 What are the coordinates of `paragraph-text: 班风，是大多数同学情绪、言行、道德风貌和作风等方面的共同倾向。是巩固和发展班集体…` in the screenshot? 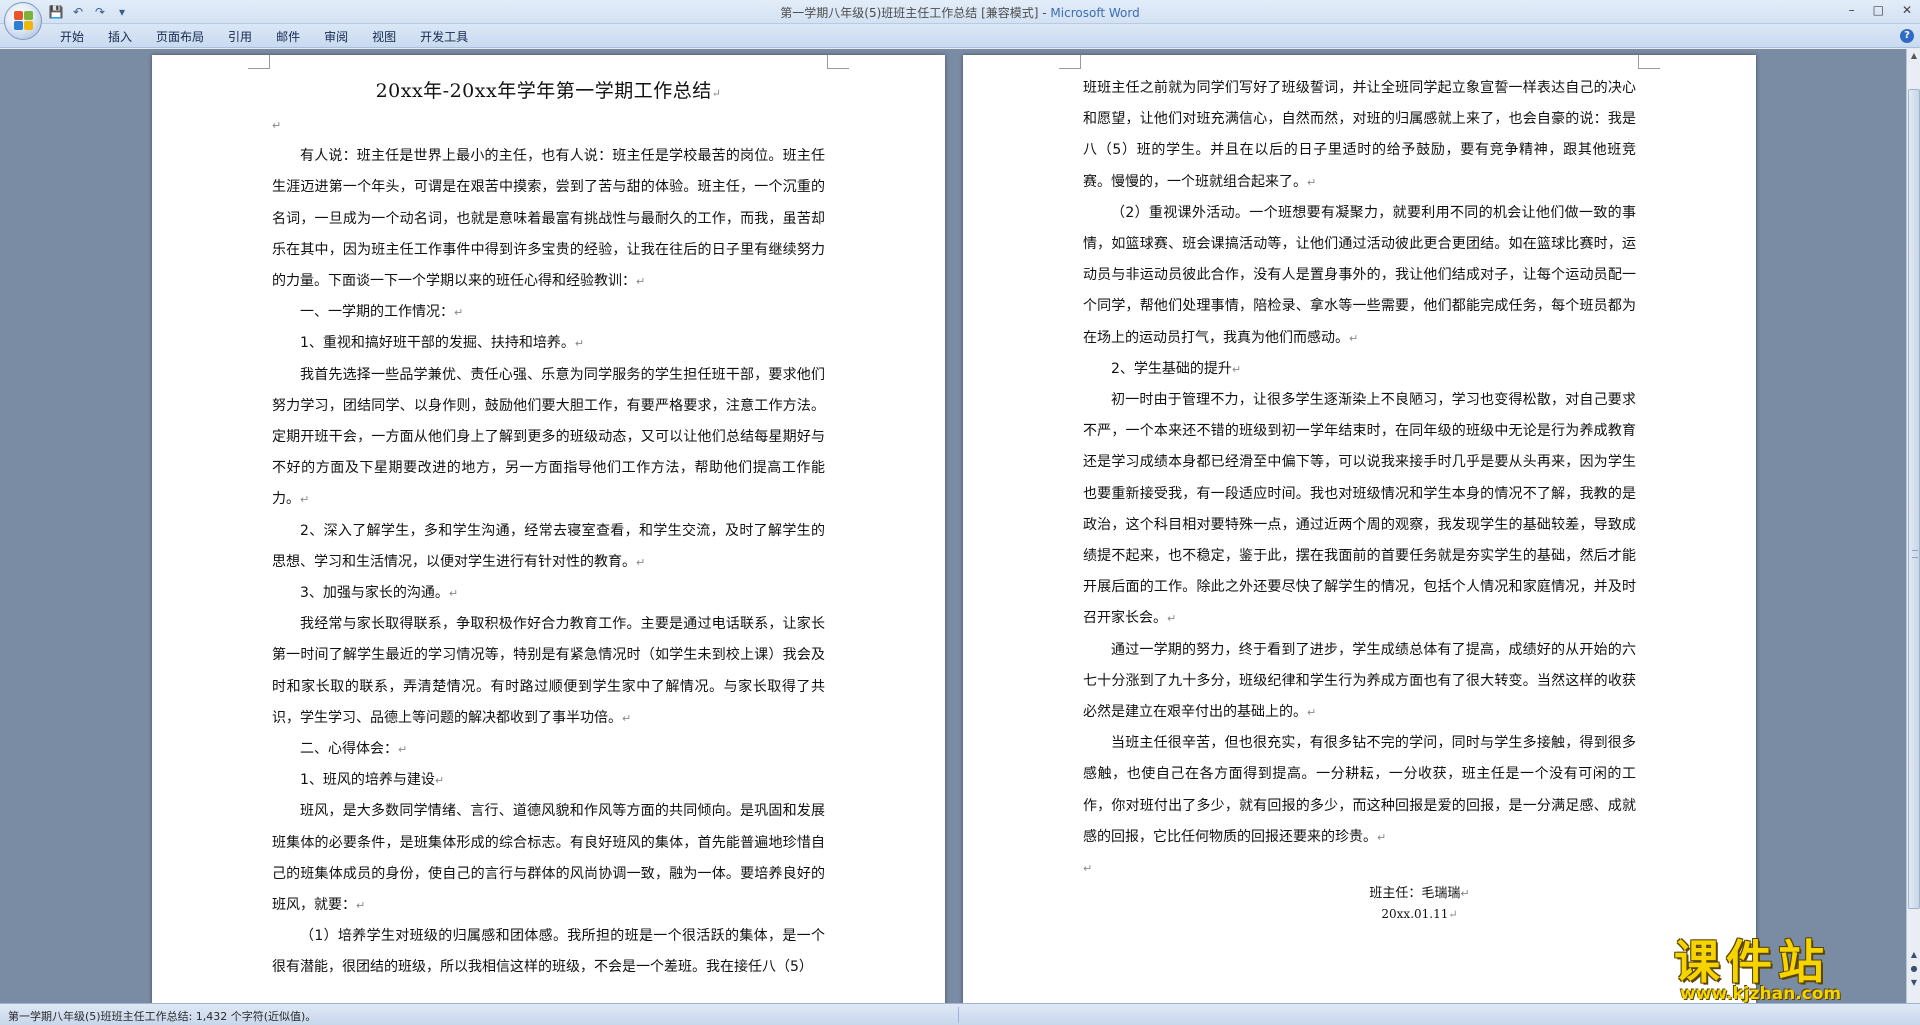 It's located at (548, 858).